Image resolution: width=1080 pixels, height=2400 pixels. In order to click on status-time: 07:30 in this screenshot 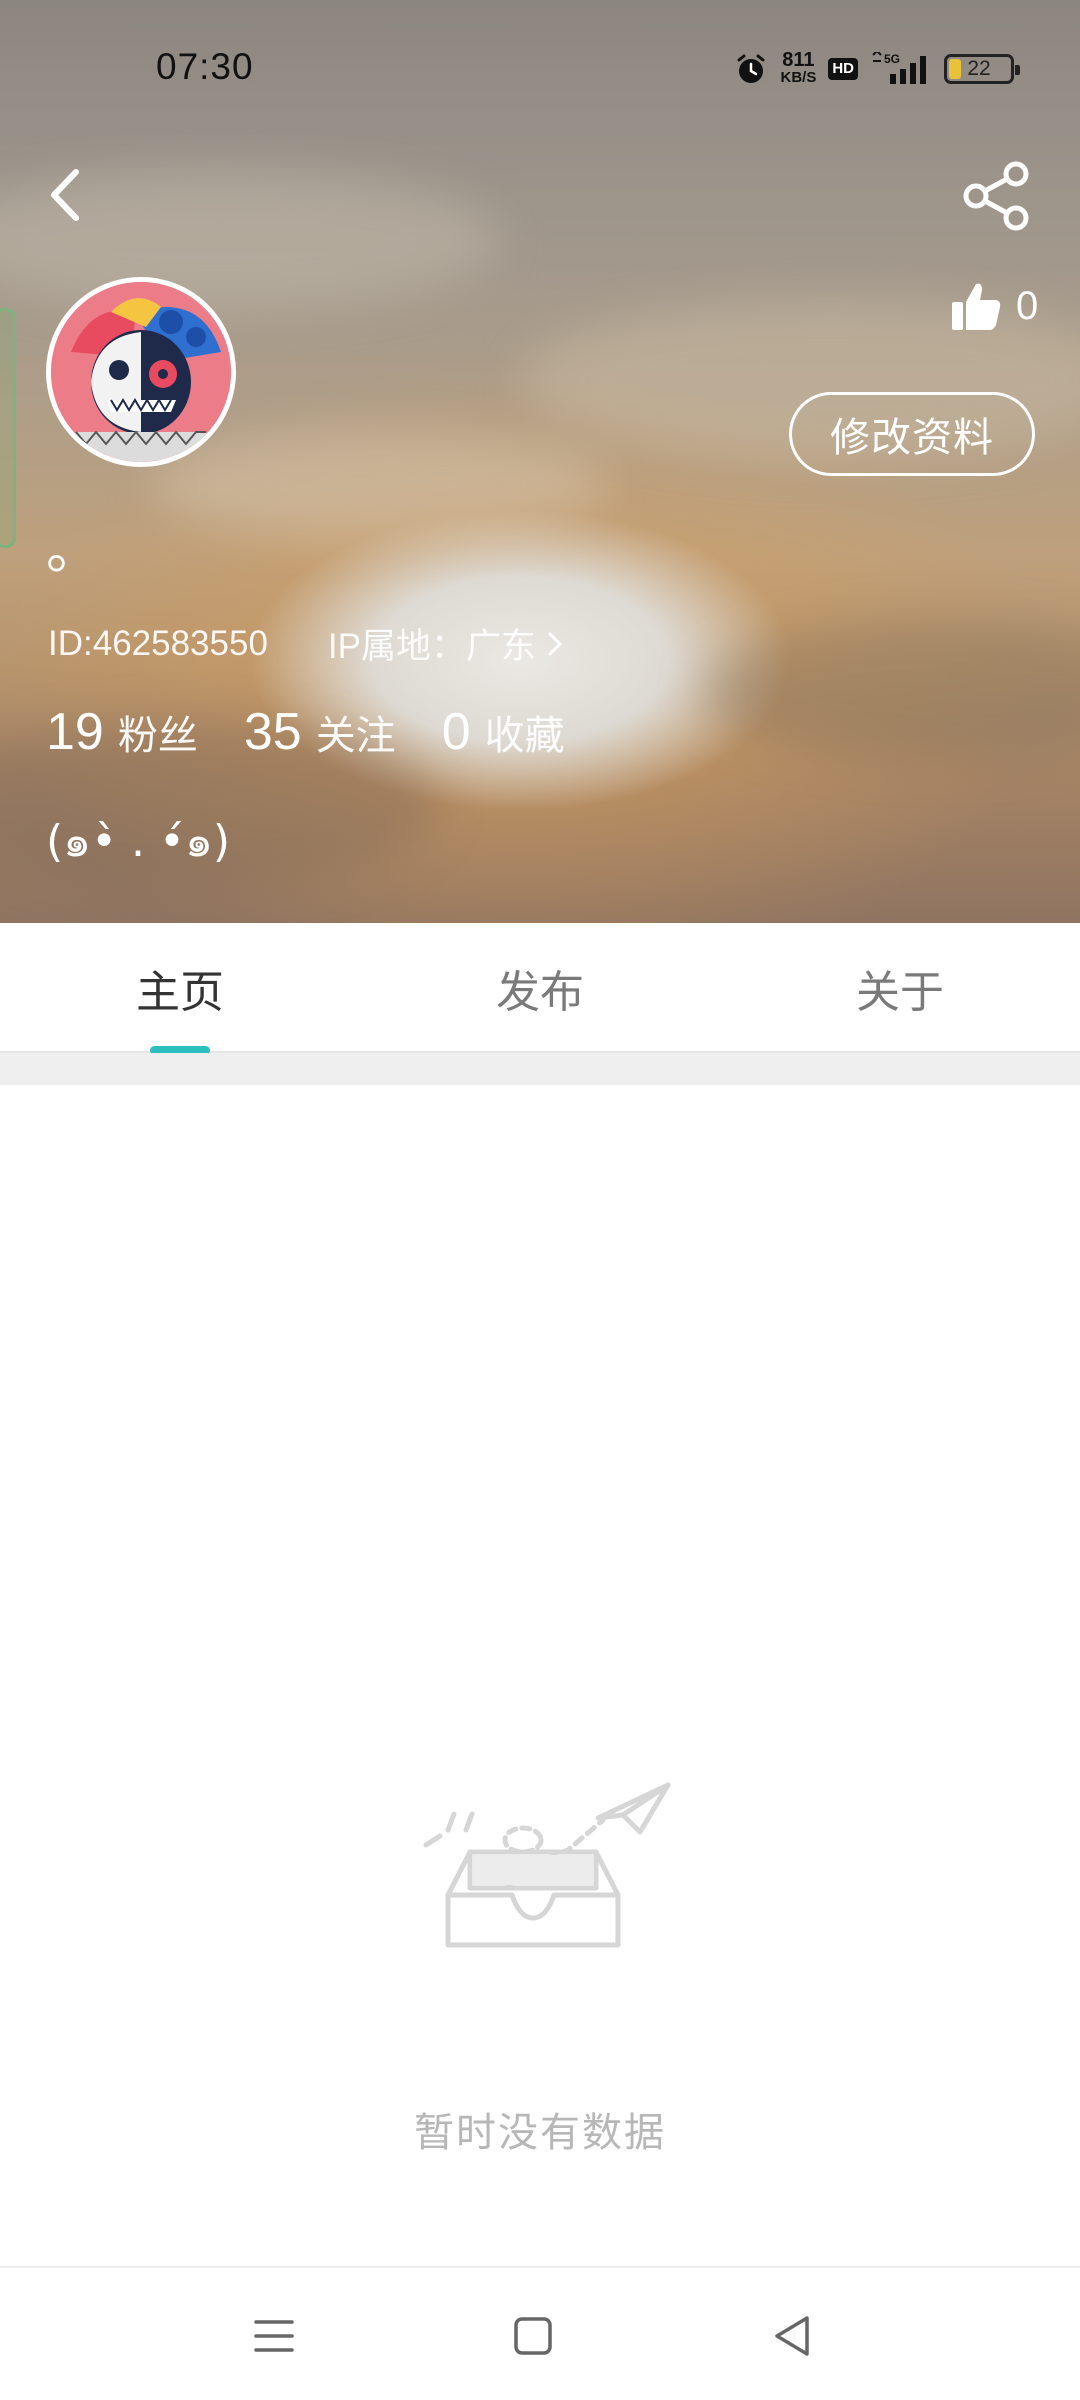, I will do `click(205, 66)`.